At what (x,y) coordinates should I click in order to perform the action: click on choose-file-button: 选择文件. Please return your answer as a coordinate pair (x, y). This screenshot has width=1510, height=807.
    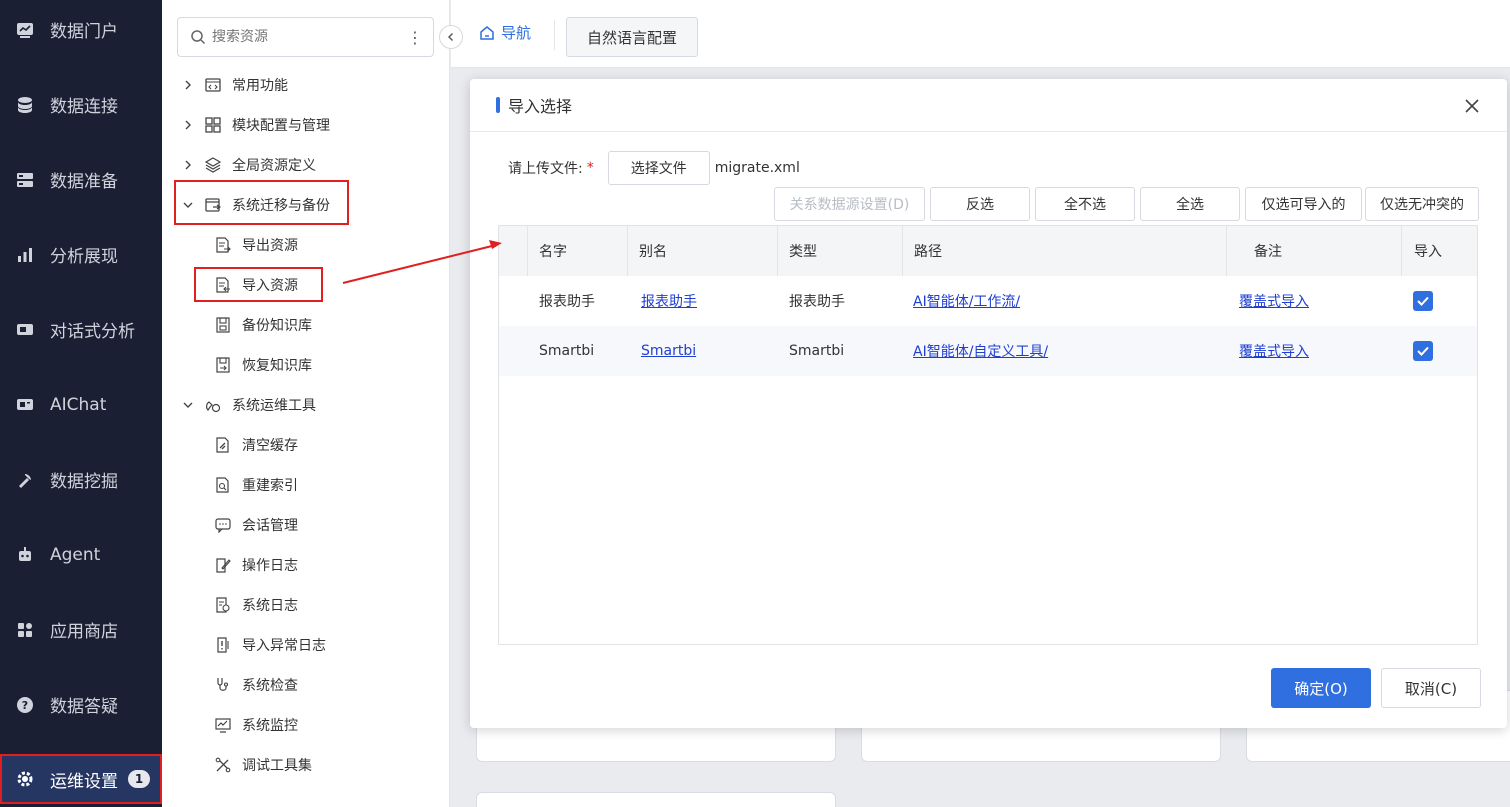
    Looking at the image, I should click on (658, 168).